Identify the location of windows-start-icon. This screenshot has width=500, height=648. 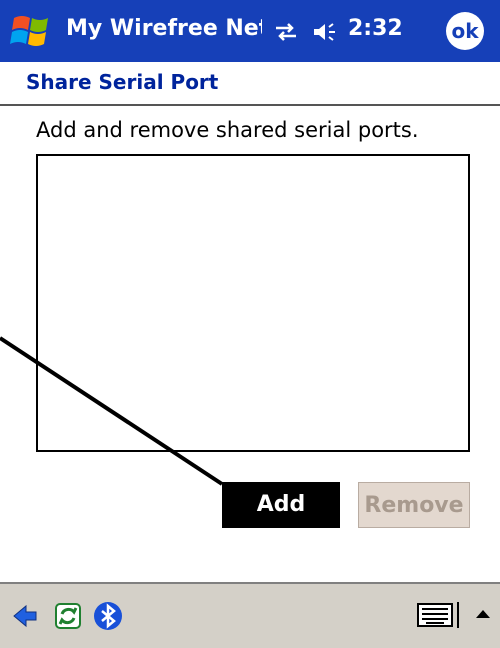
(32, 32).